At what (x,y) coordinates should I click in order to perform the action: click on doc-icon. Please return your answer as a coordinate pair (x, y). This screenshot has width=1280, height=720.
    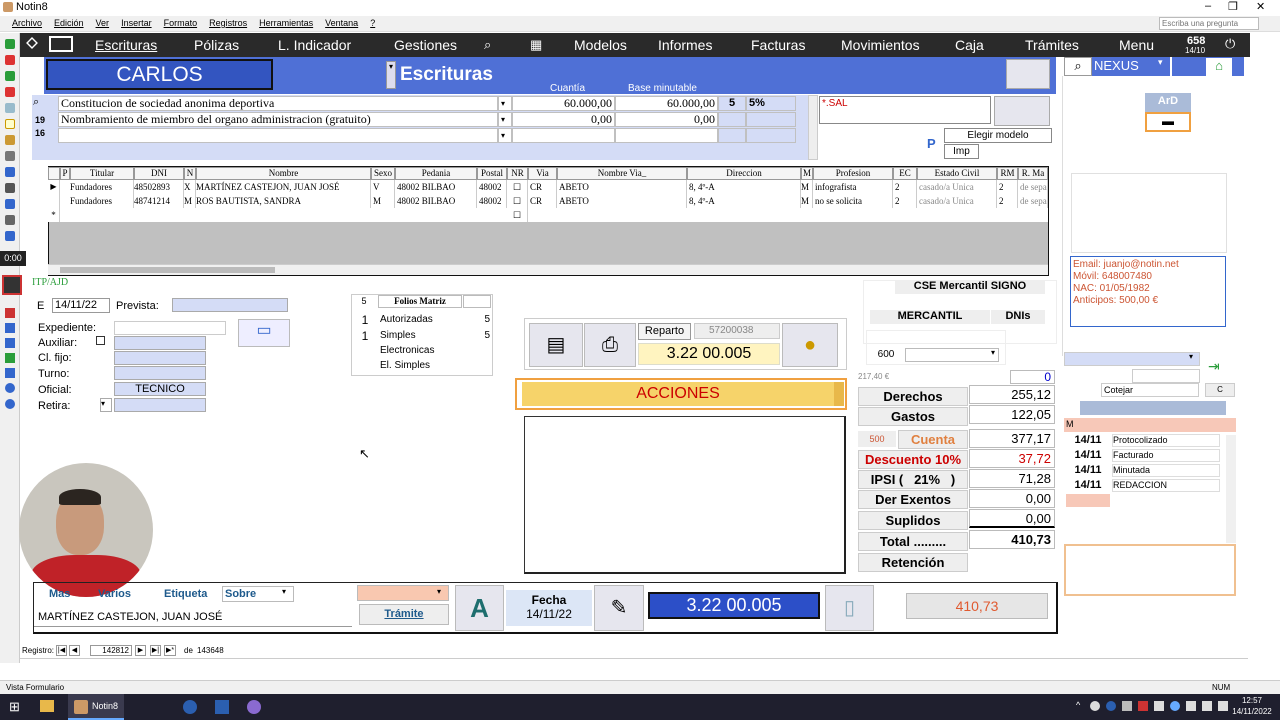
    Looking at the image, I should click on (9, 108).